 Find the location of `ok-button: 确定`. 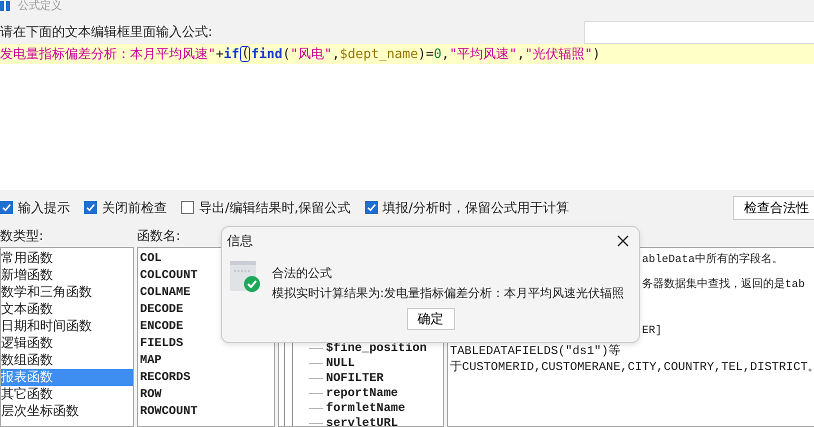

ok-button: 确定 is located at coordinates (430, 319).